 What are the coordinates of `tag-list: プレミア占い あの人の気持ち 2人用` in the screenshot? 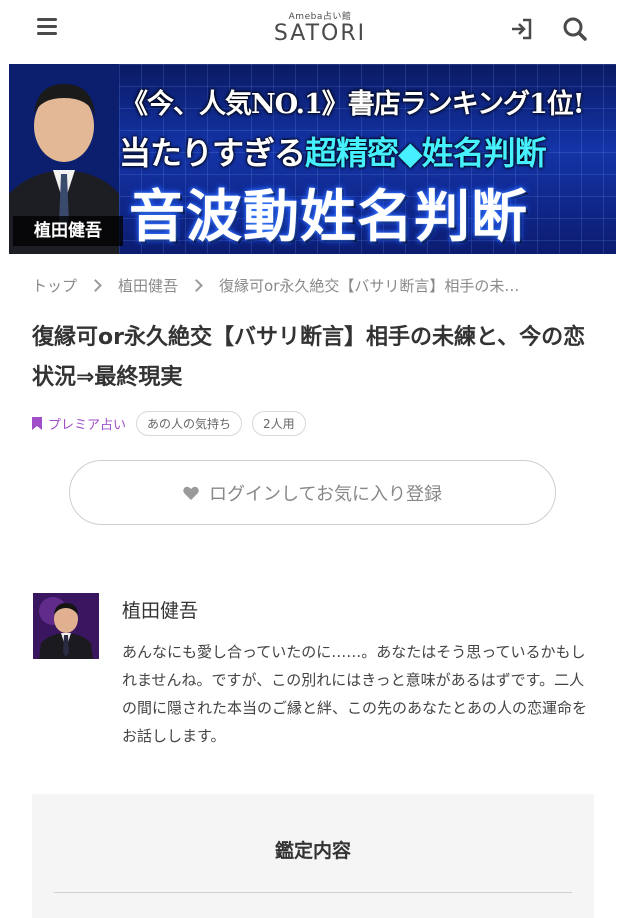 It's located at (169, 423).